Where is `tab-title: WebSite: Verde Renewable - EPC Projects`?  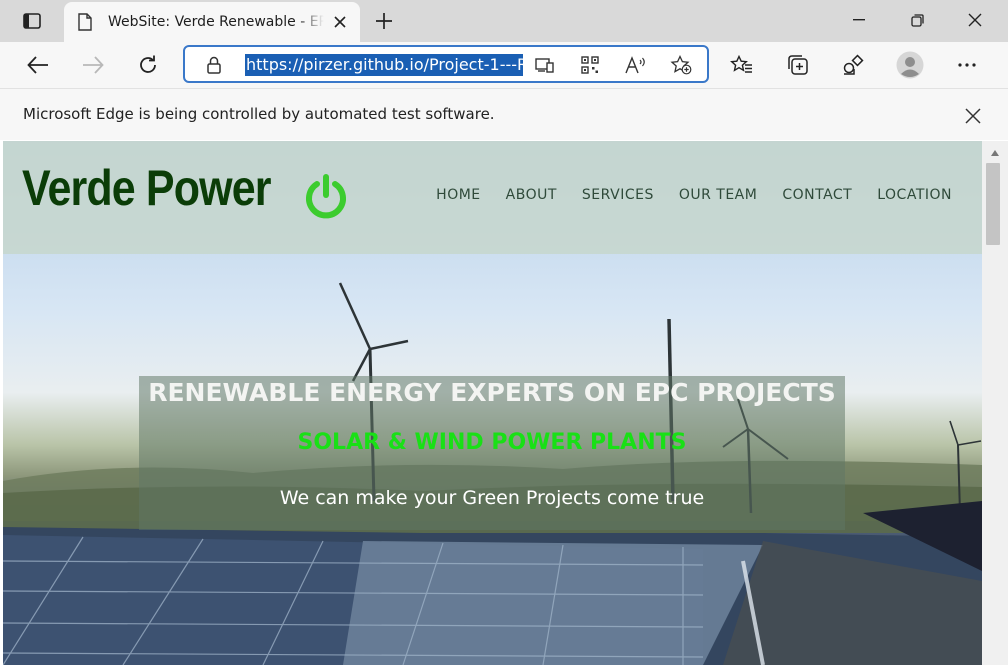 tab-title: WebSite: Verde Renewable - EPC Projects is located at coordinates (216, 22).